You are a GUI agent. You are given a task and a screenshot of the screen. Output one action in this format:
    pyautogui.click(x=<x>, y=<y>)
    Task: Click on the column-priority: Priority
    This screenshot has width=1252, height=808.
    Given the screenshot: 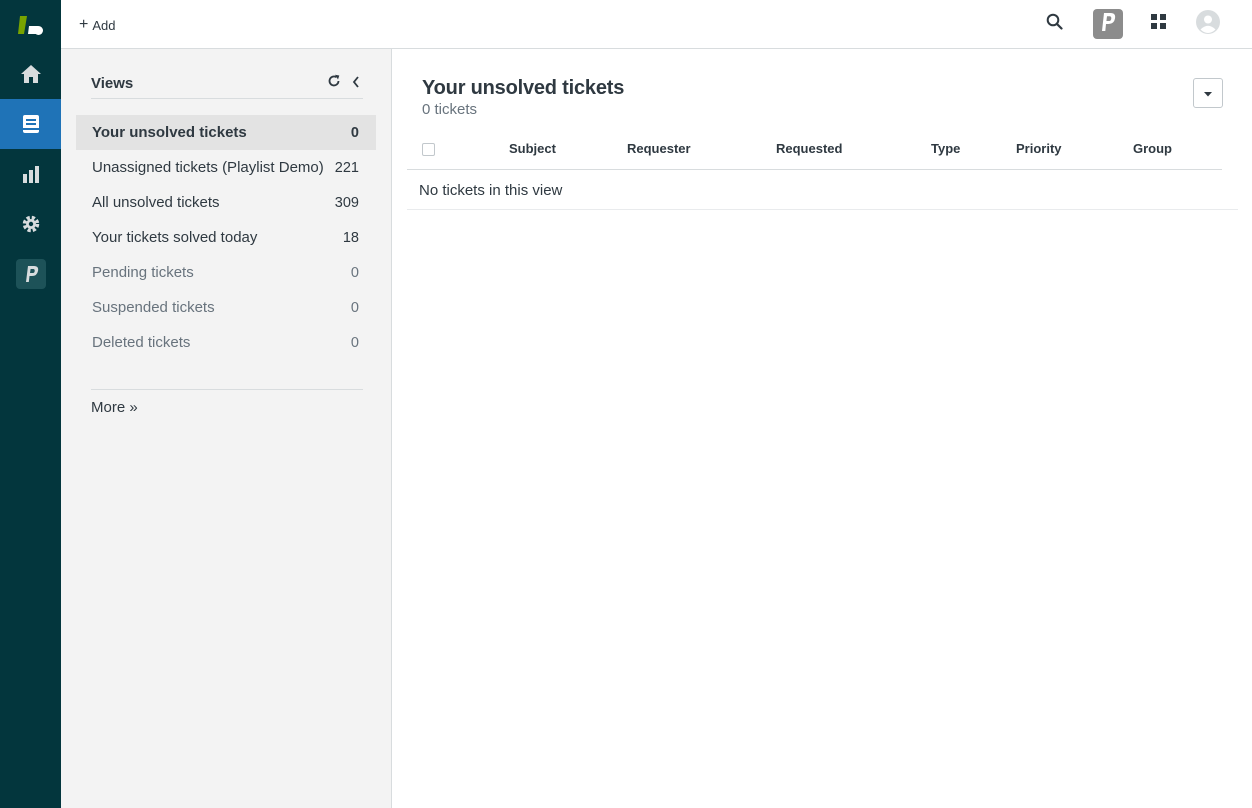 What is the action you would take?
    pyautogui.click(x=1039, y=148)
    